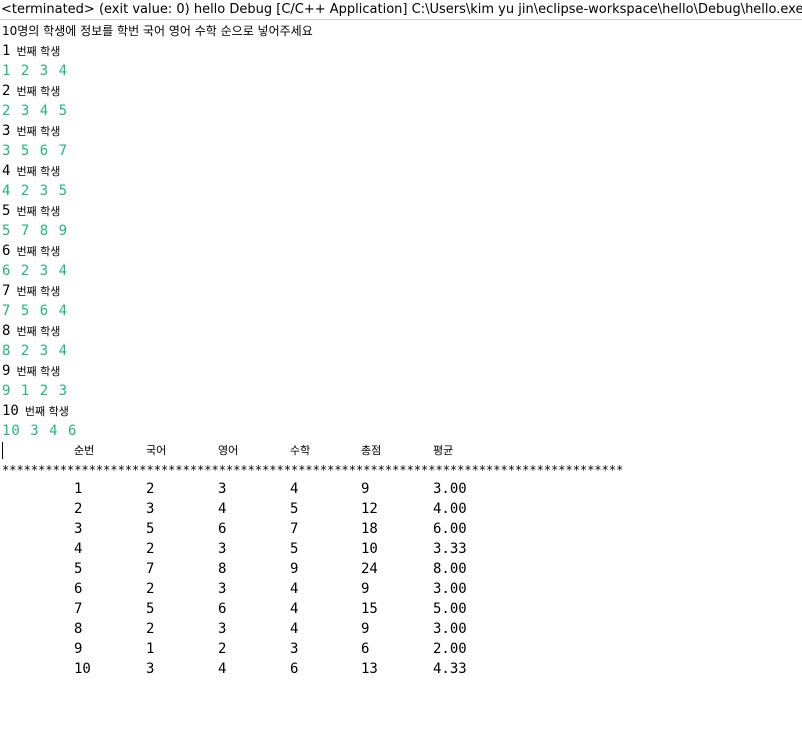 Image resolution: width=802 pixels, height=753 pixels. What do you see at coordinates (10, 411) in the screenshot?
I see `student-number: 10` at bounding box center [10, 411].